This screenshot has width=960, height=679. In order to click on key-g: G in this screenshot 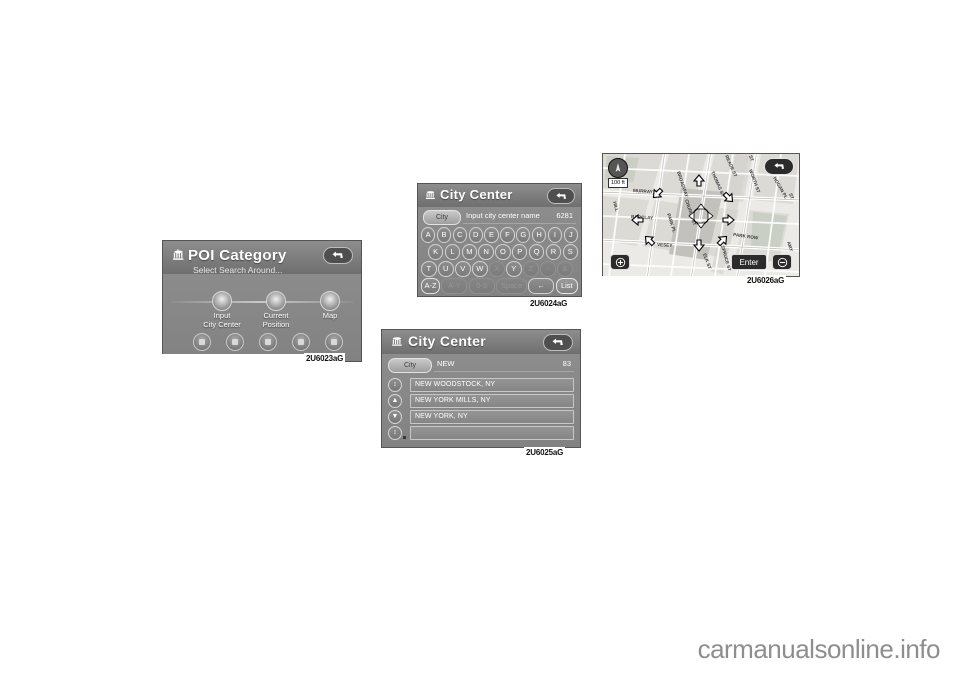, I will do `click(523, 235)`.